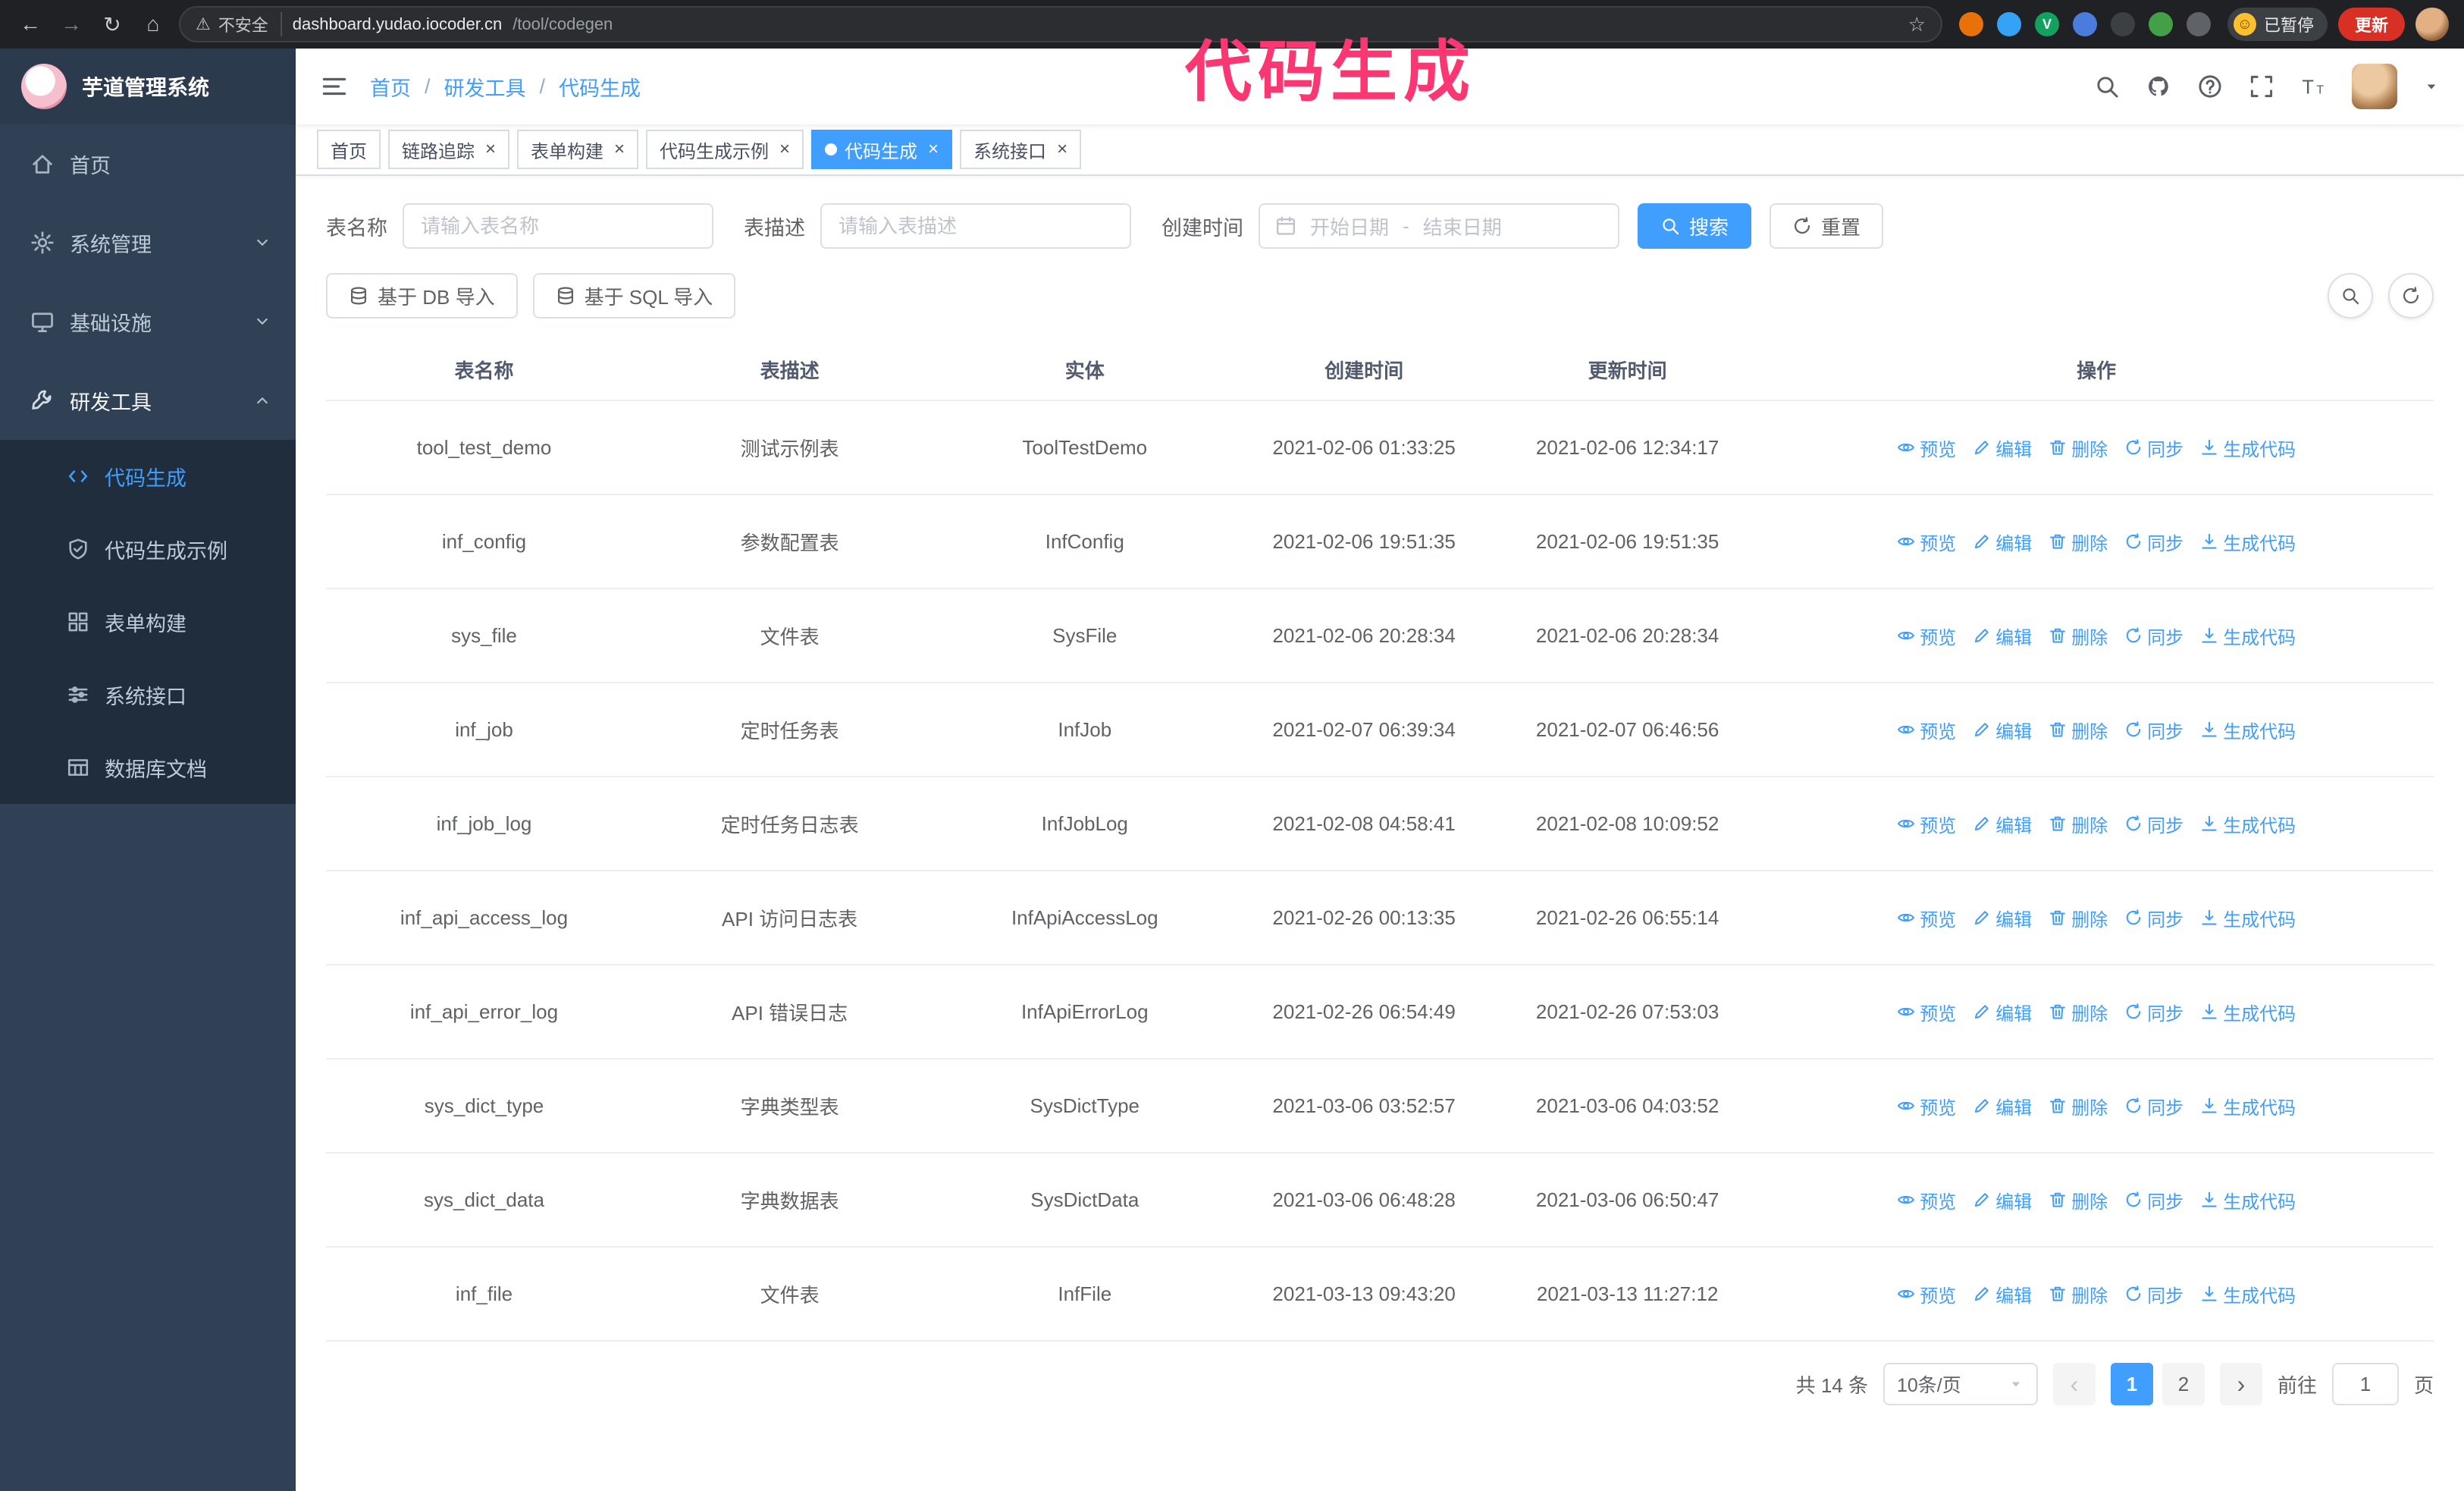 This screenshot has width=2464, height=1491. Describe the element at coordinates (2365, 1384) in the screenshot. I see `goto-page-input` at that location.